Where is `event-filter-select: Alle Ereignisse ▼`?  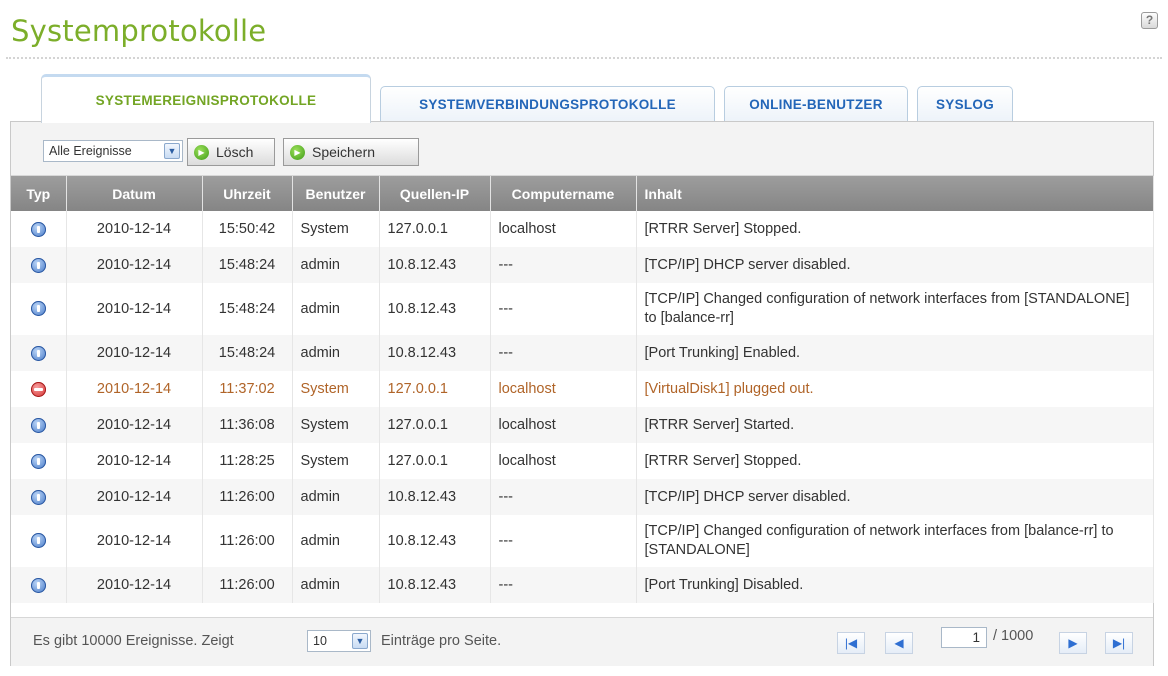 event-filter-select: Alle Ereignisse ▼ is located at coordinates (113, 151).